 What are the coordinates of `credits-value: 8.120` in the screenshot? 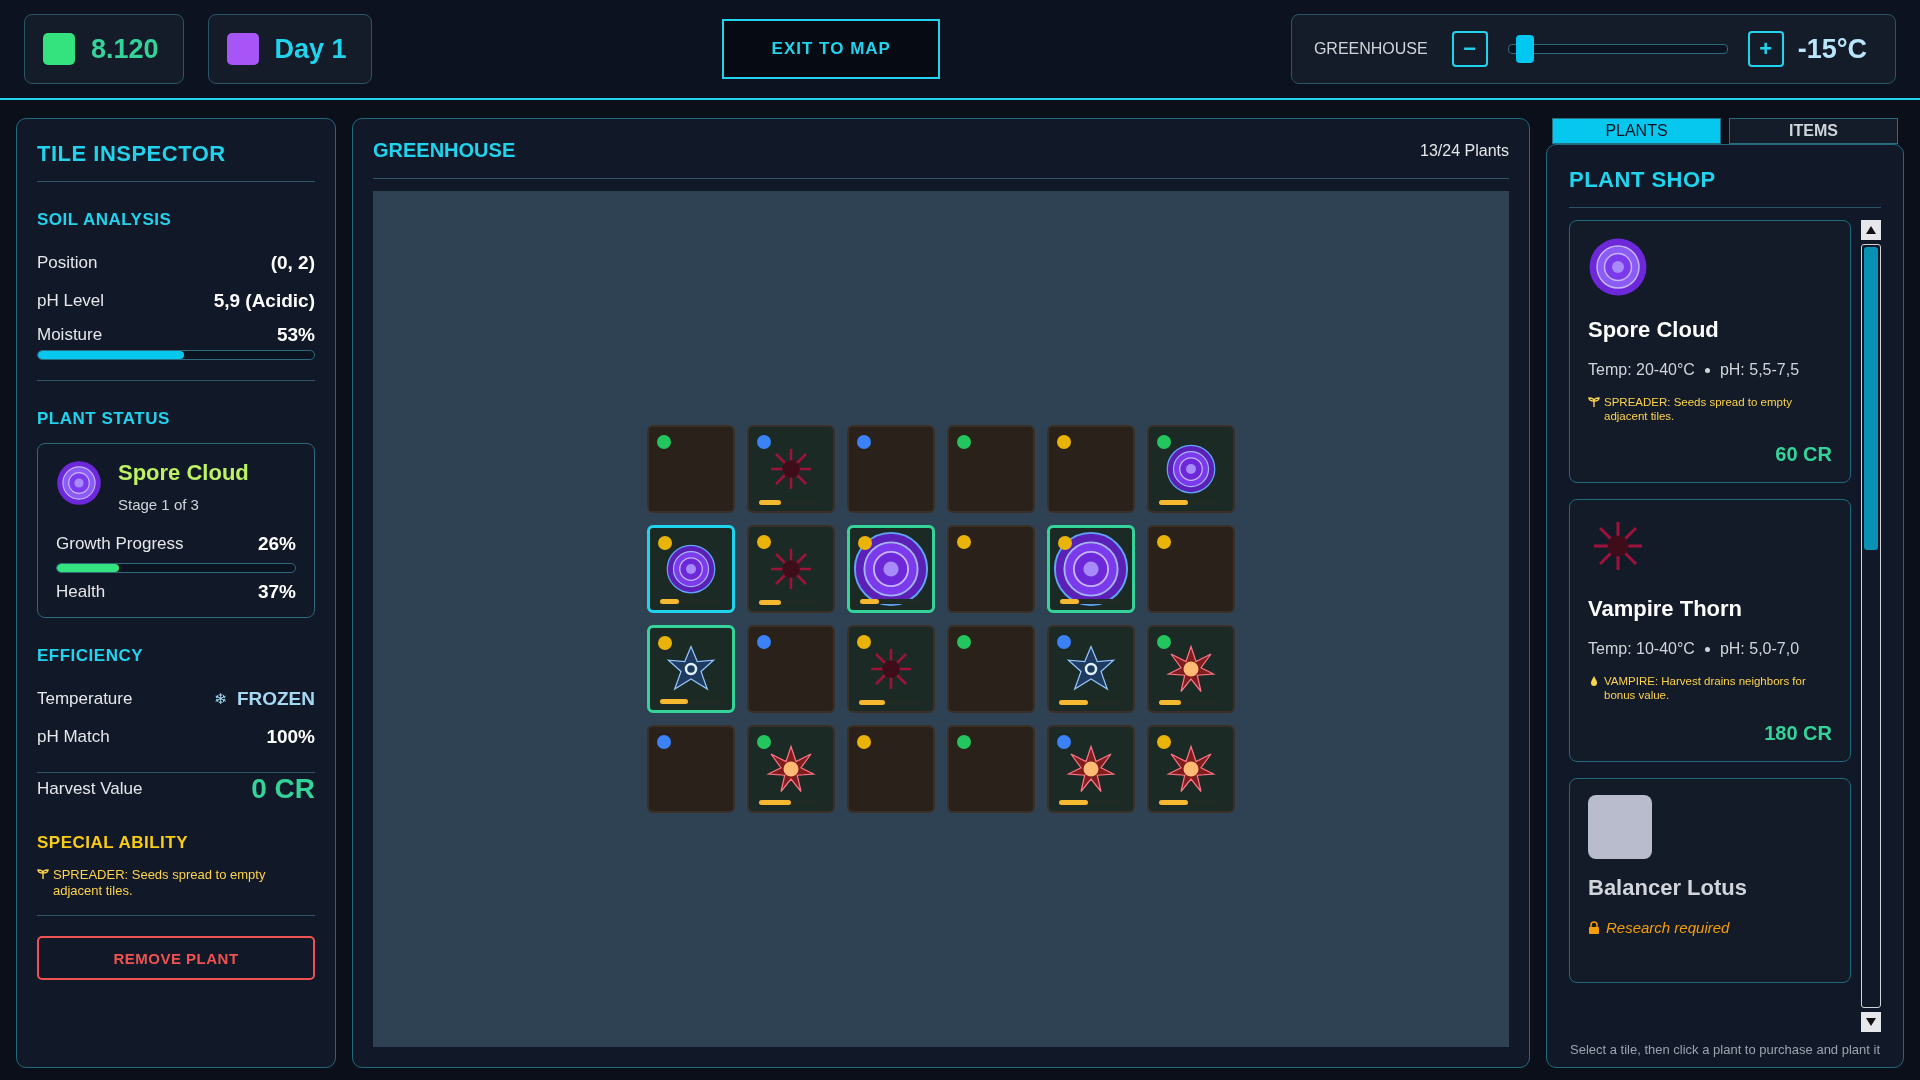 It's located at (125, 49).